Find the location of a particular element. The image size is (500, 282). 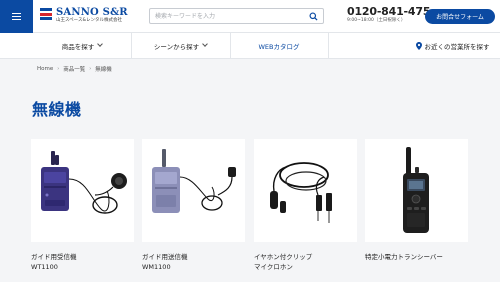

business-hours: 9:00~18:00（土日祝除く） is located at coordinates (376, 20).